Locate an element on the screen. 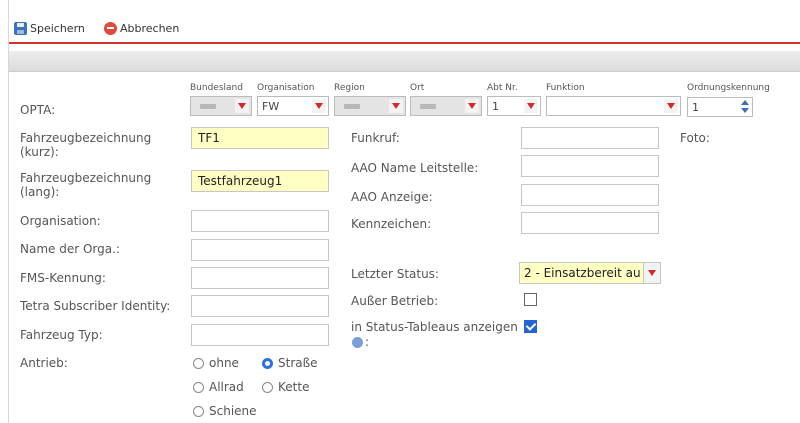  tetra-input is located at coordinates (260, 306).